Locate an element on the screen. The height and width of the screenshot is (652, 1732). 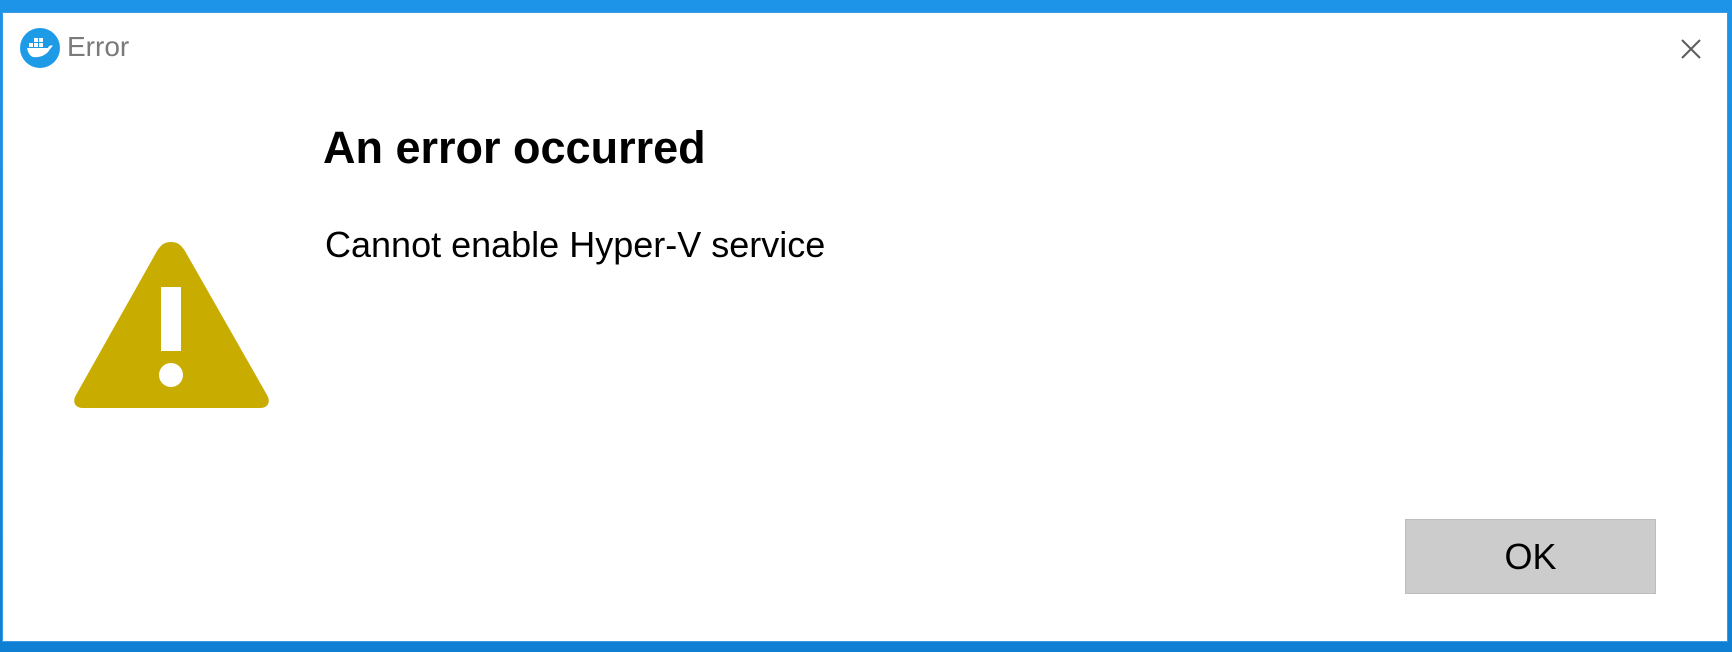
close-icon is located at coordinates (1691, 49).